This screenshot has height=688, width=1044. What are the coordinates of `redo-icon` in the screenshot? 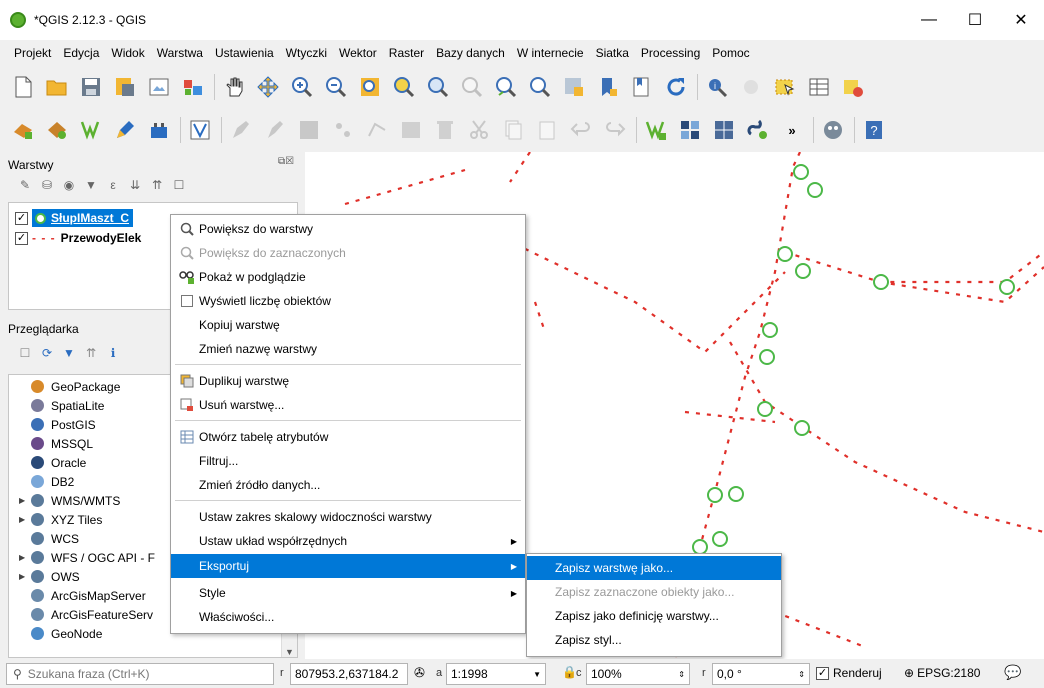 It's located at (615, 130).